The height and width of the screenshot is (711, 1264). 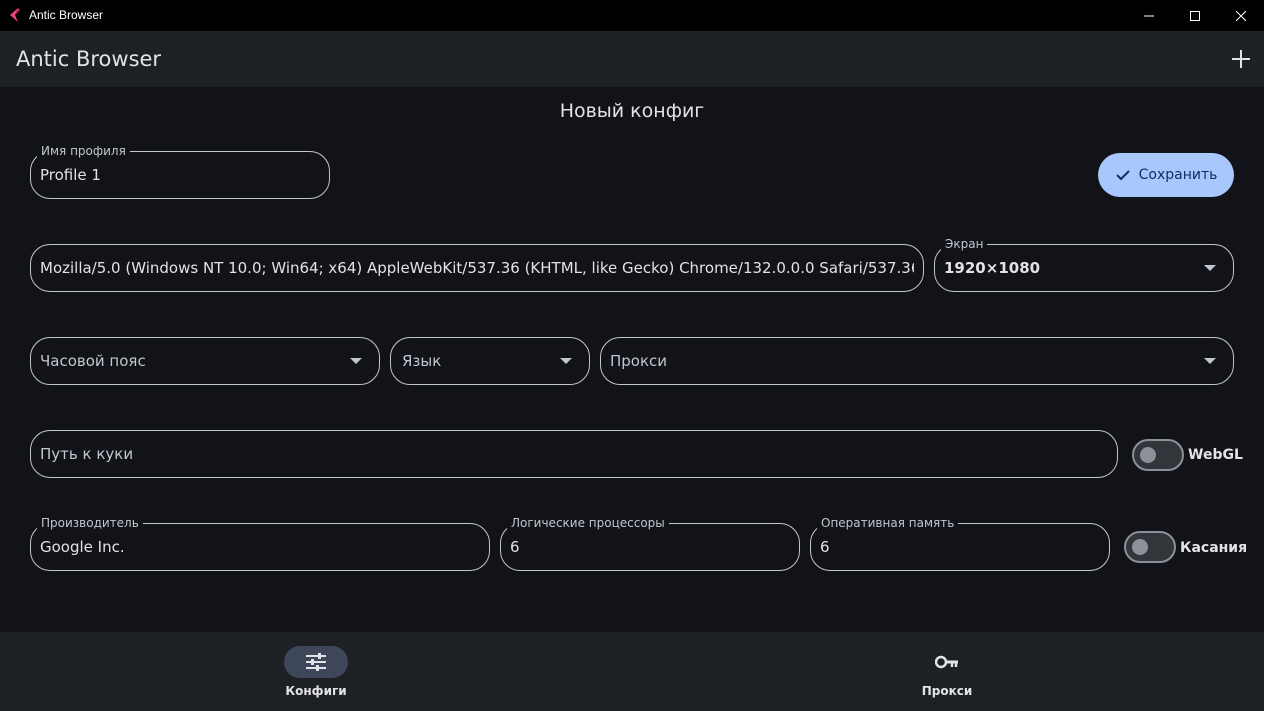 I want to click on app-bar: Antic Browser, so click(x=632, y=59).